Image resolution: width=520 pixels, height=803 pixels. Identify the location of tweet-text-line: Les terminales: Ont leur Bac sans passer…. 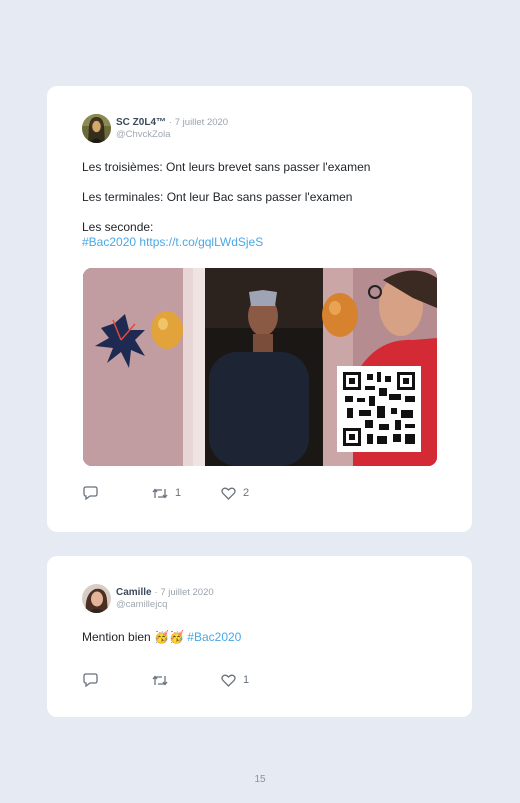
(217, 197).